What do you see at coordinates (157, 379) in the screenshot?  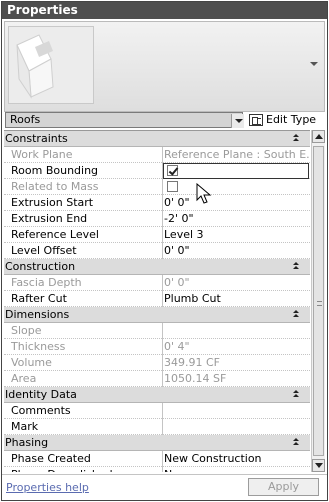 I see `property-row: Area 1050.14 SF` at bounding box center [157, 379].